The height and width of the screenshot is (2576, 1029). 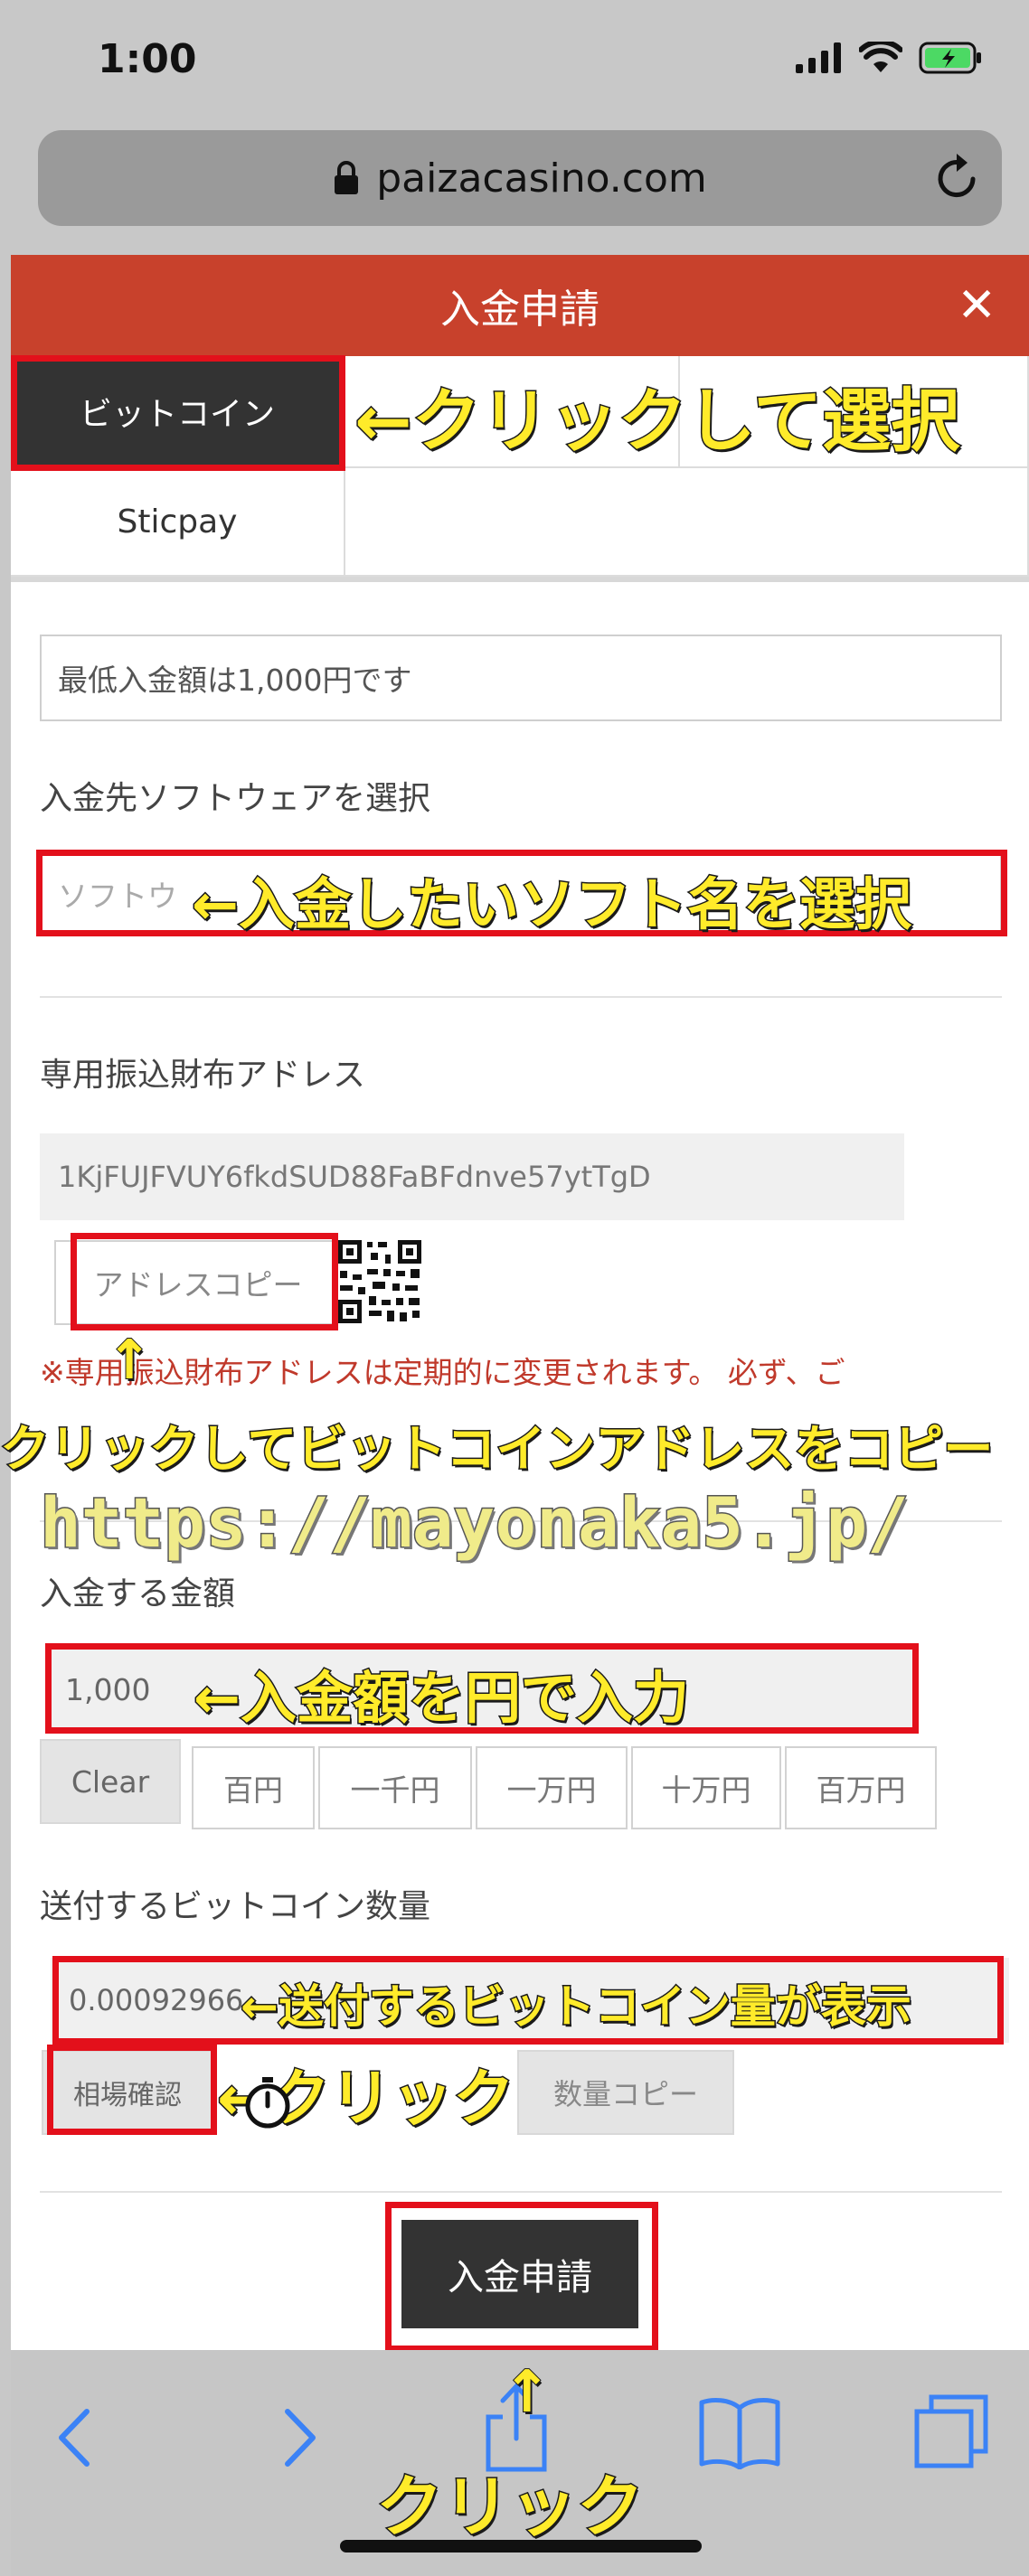 What do you see at coordinates (818, 57) in the screenshot?
I see `signal-icon` at bounding box center [818, 57].